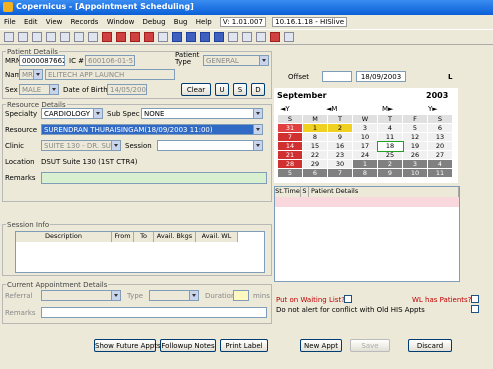  What do you see at coordinates (202, 113) in the screenshot?
I see `sub-spec-select: NONE` at bounding box center [202, 113].